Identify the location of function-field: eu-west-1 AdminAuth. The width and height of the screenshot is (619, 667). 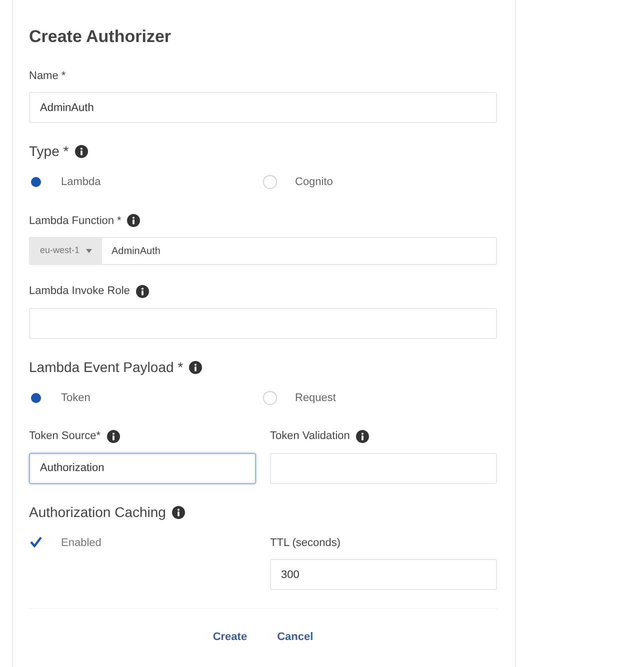
(263, 251).